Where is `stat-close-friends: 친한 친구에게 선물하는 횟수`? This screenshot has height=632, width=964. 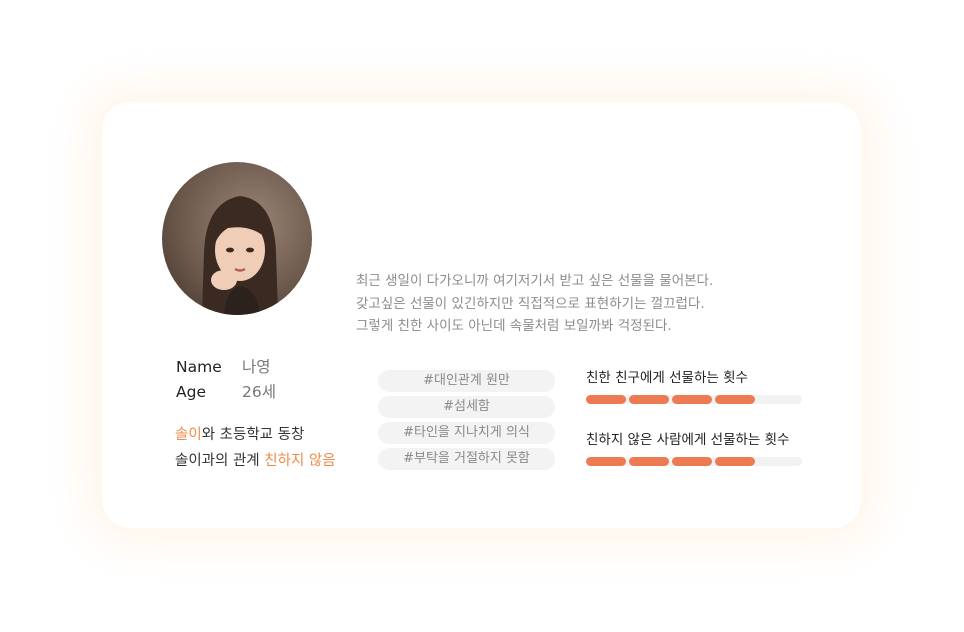
stat-close-friends: 친한 친구에게 선물하는 횟수 is located at coordinates (694, 386).